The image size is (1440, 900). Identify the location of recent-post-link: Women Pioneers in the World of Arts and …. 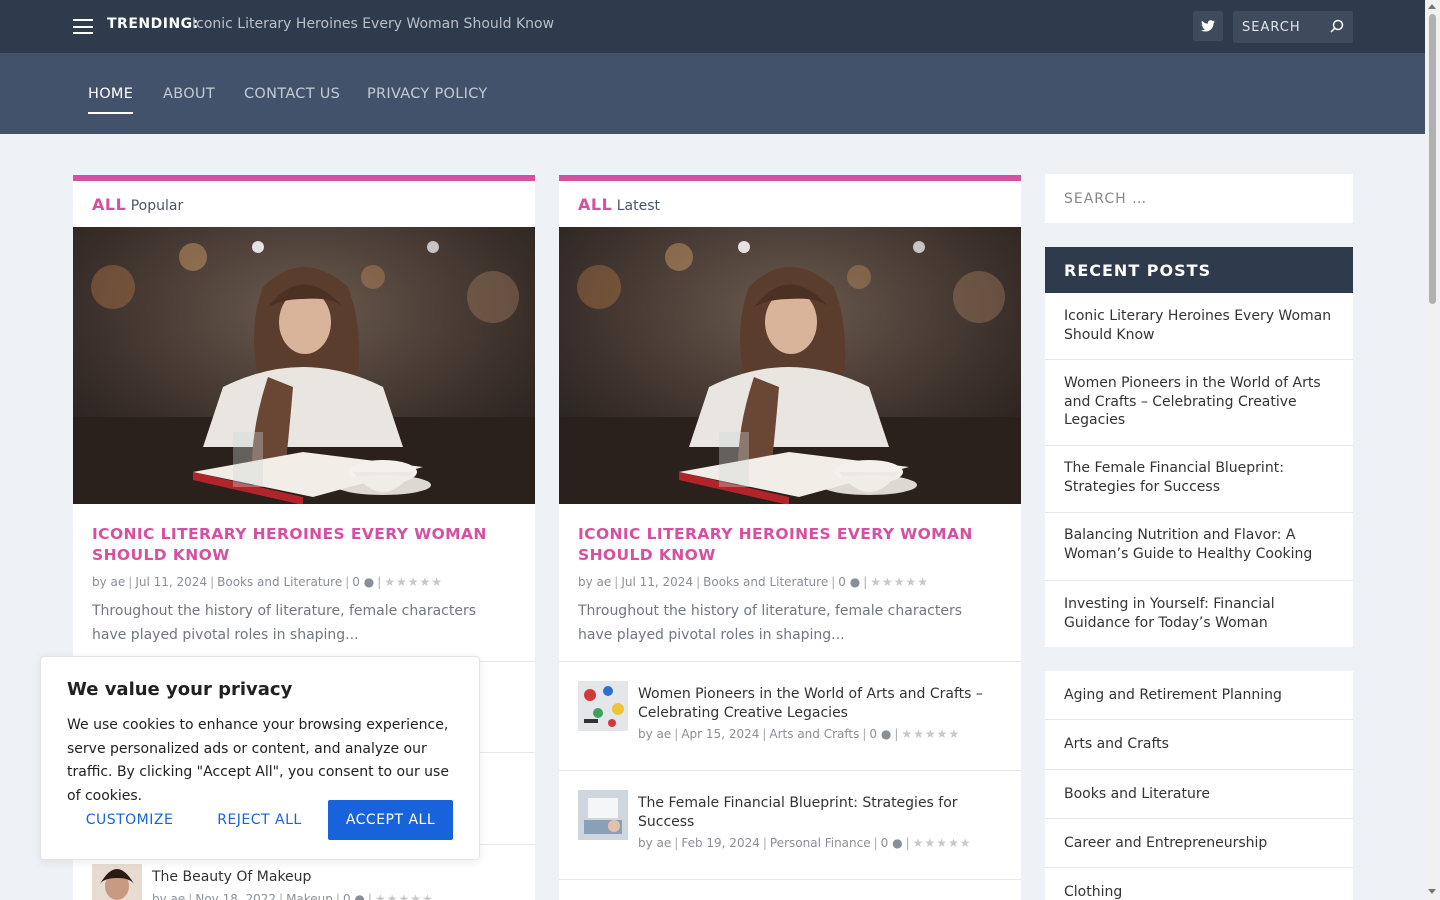
(1201, 402).